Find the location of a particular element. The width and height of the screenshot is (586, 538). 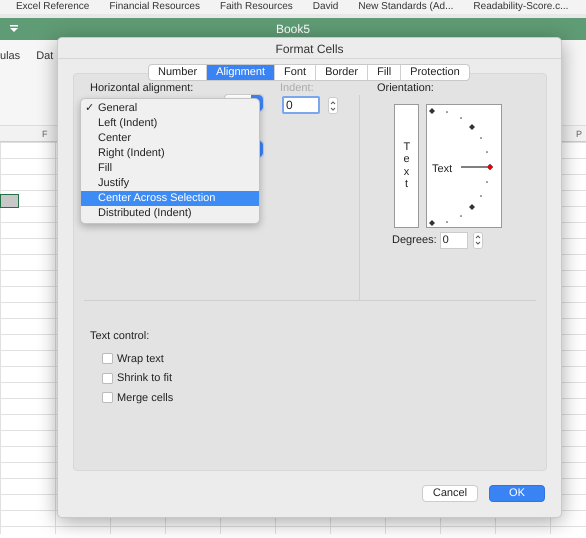

cancel-button: Cancel is located at coordinates (450, 493).